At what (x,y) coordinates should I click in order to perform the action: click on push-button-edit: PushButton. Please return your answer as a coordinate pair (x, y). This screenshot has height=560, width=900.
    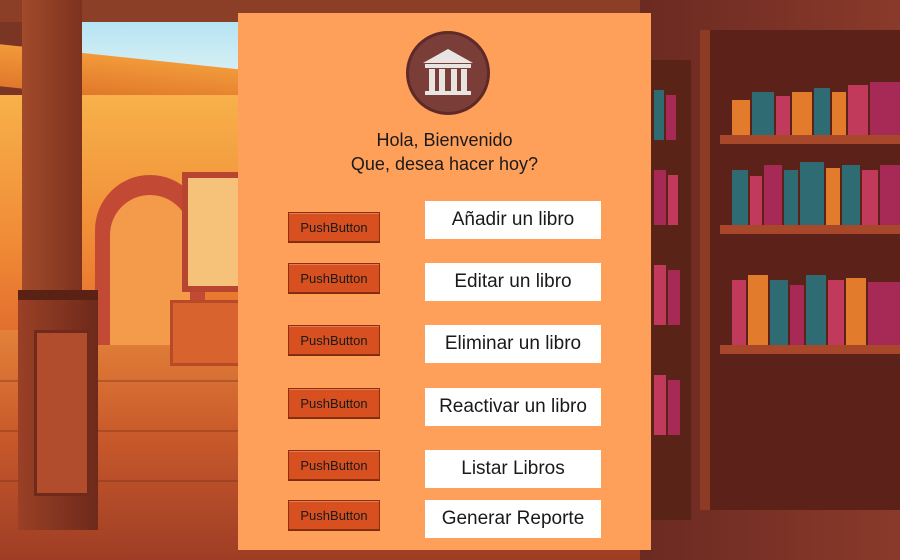
    Looking at the image, I should click on (334, 278).